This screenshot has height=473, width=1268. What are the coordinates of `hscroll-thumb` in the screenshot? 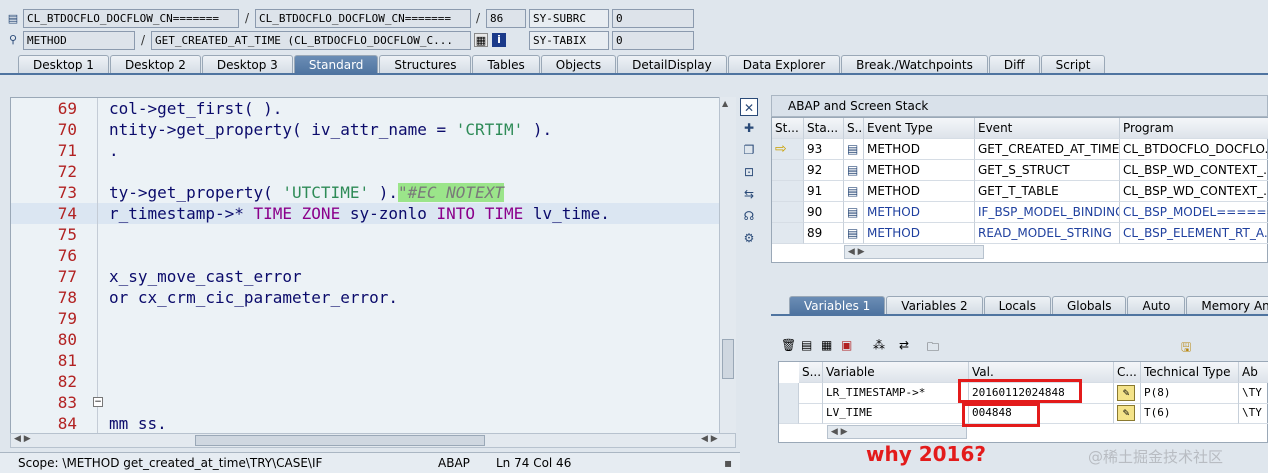 It's located at (340, 440).